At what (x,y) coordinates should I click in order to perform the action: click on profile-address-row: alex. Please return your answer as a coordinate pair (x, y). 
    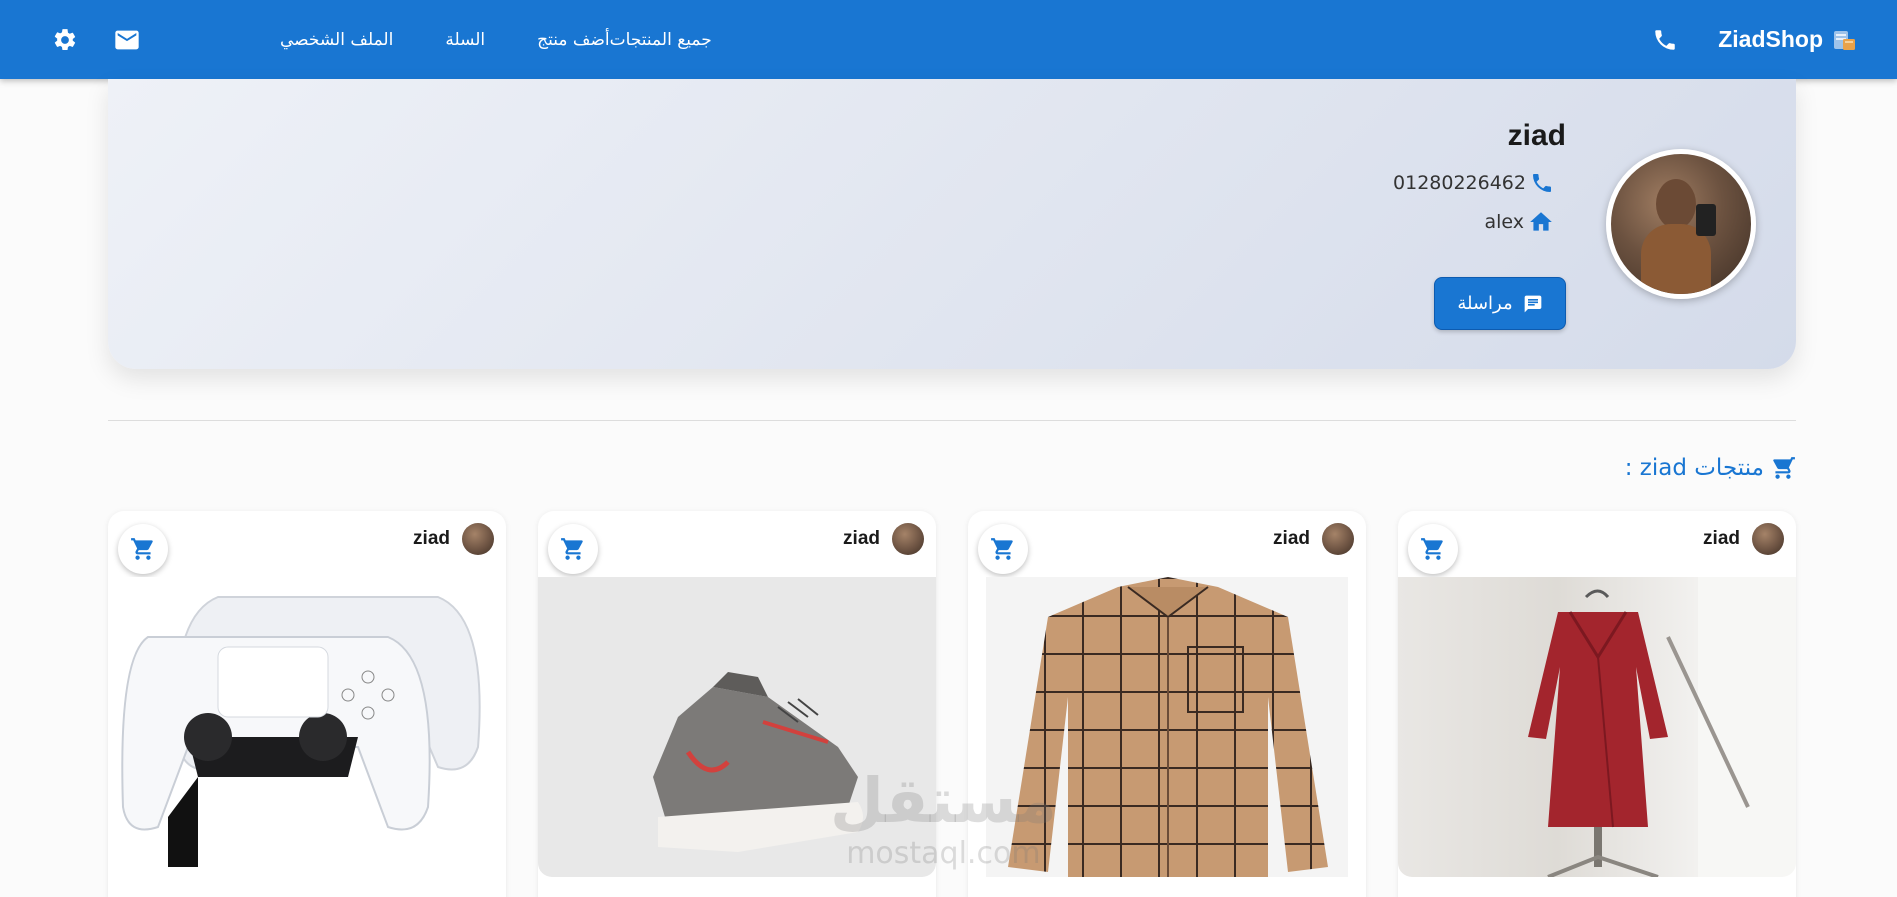
    Looking at the image, I should click on (1473, 222).